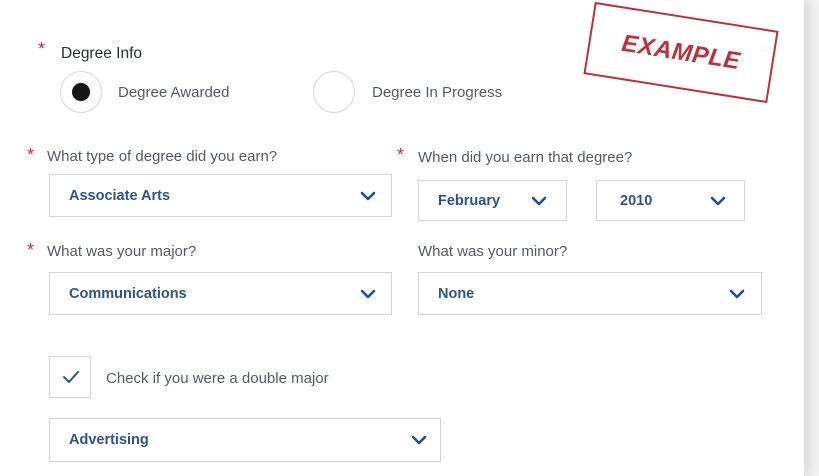  Describe the element at coordinates (437, 93) in the screenshot. I see `radio-degree-in-progress-label: Degree In Progress` at that location.